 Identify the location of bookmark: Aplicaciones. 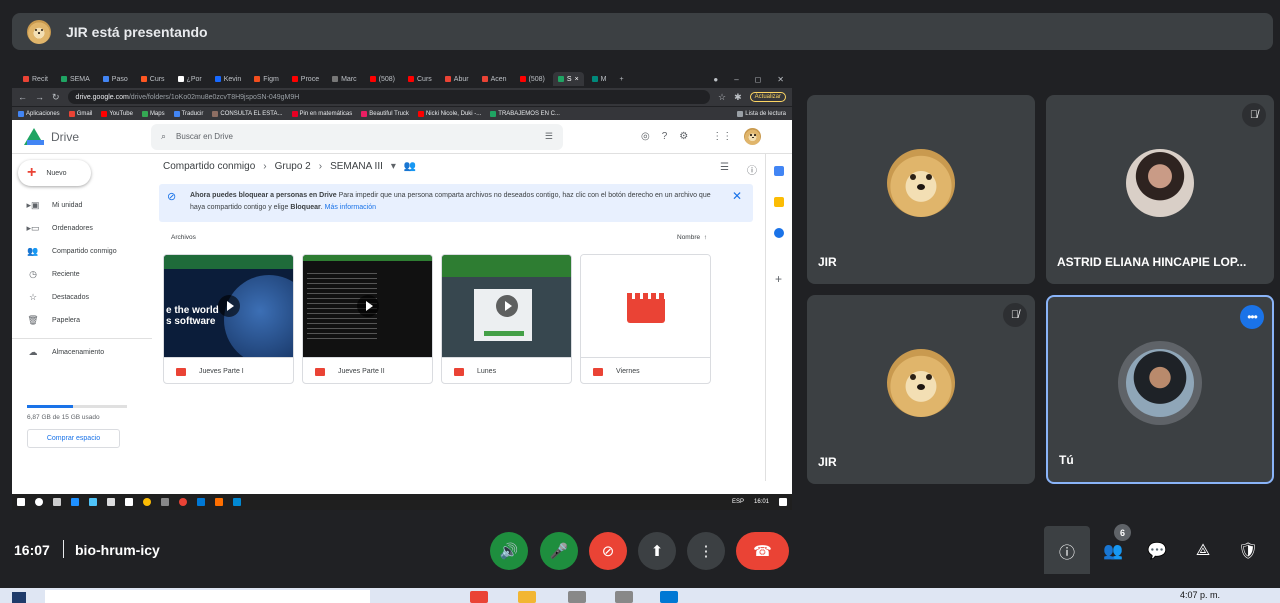
(39, 113).